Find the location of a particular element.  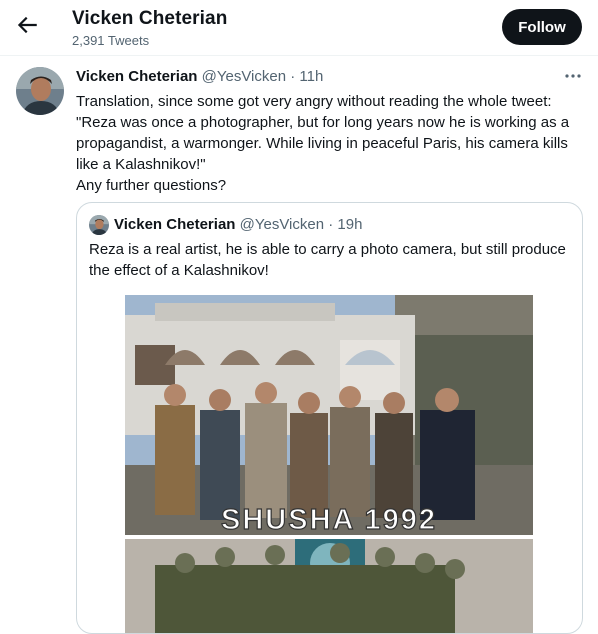

header-divider is located at coordinates (299, 55).